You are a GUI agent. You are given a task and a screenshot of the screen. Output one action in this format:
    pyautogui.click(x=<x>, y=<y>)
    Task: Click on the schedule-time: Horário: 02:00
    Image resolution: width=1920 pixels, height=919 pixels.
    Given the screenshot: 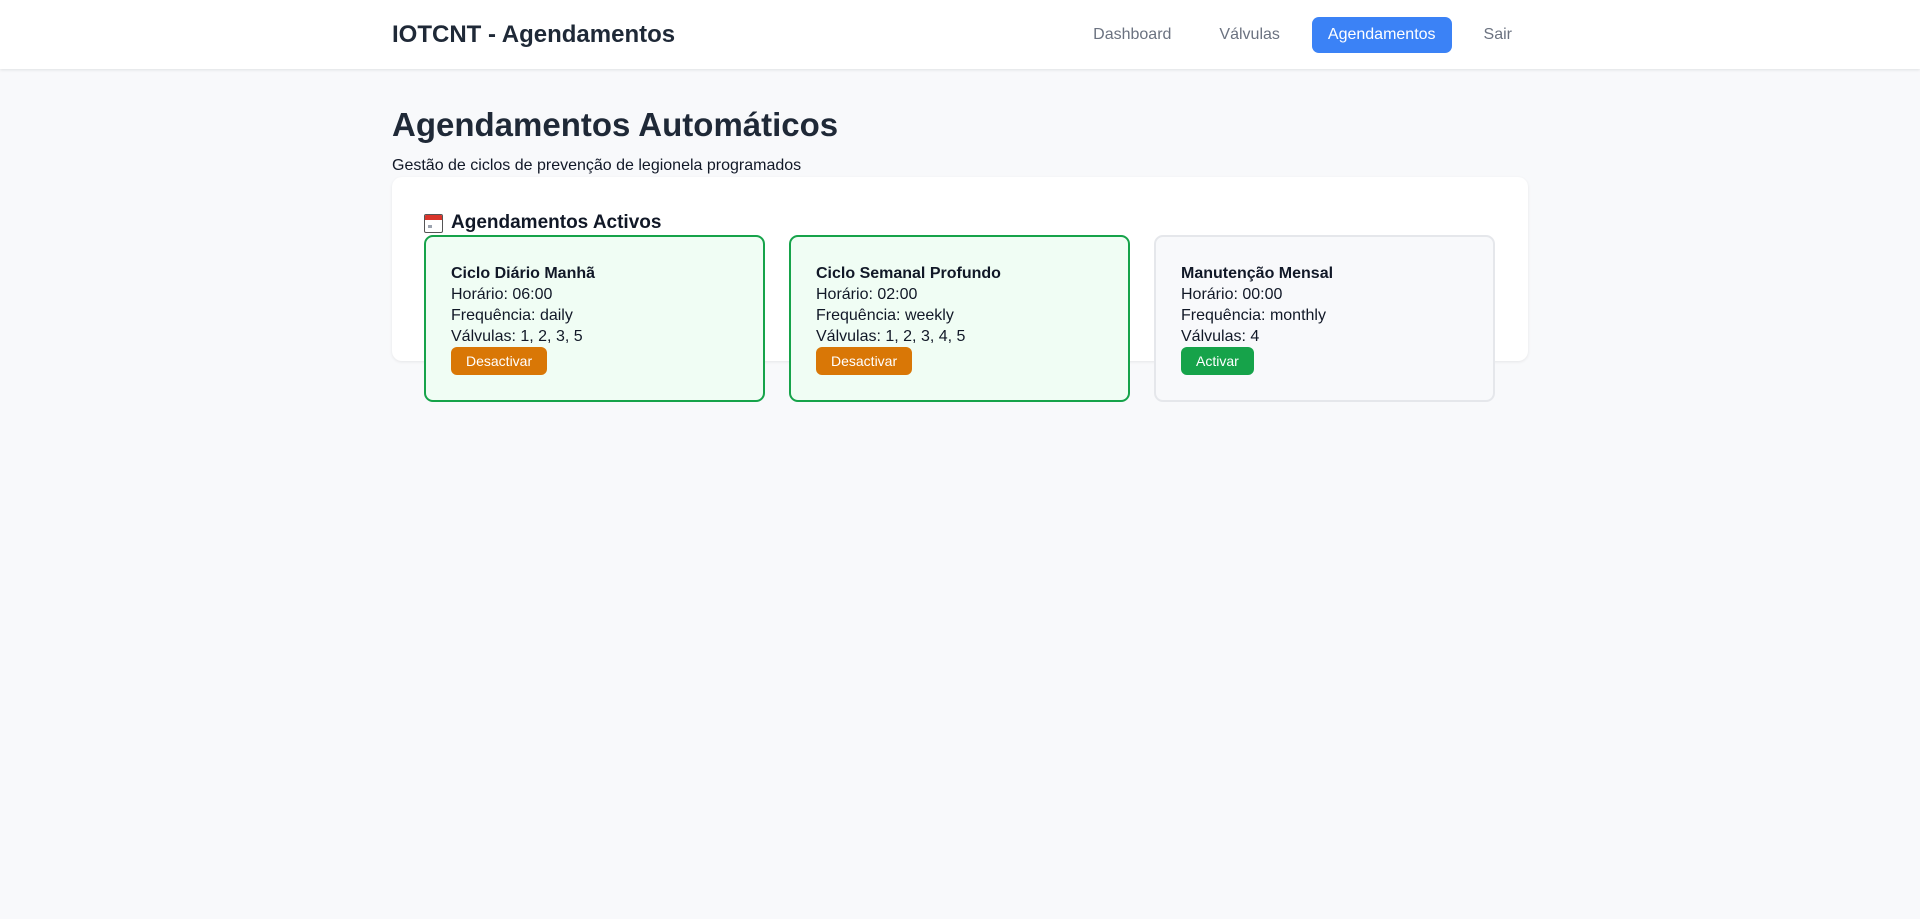 What is the action you would take?
    pyautogui.click(x=867, y=294)
    